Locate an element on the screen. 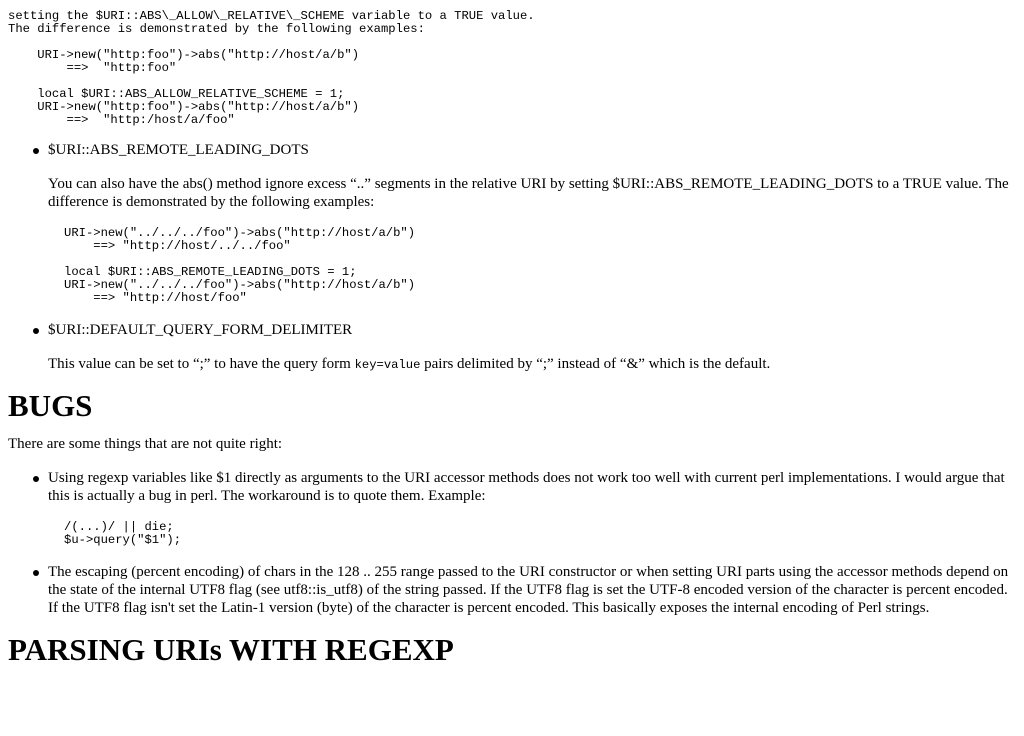  bugs-heading: BUGS is located at coordinates (50, 405).